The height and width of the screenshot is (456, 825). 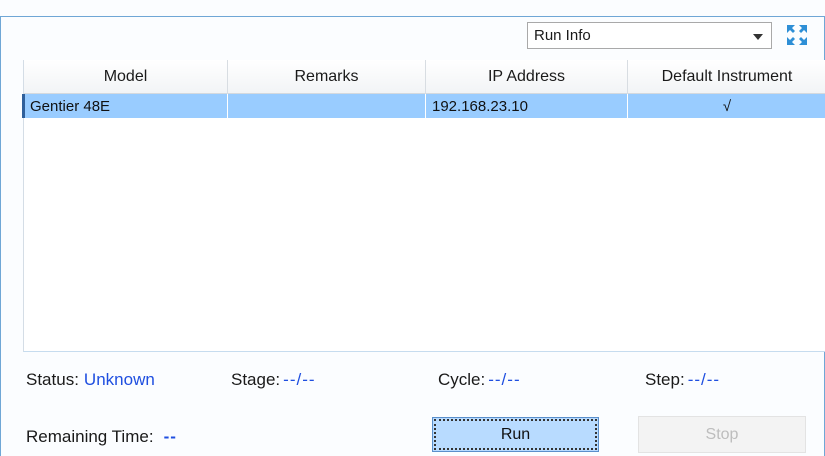 What do you see at coordinates (704, 379) in the screenshot?
I see `step-value: --/--` at bounding box center [704, 379].